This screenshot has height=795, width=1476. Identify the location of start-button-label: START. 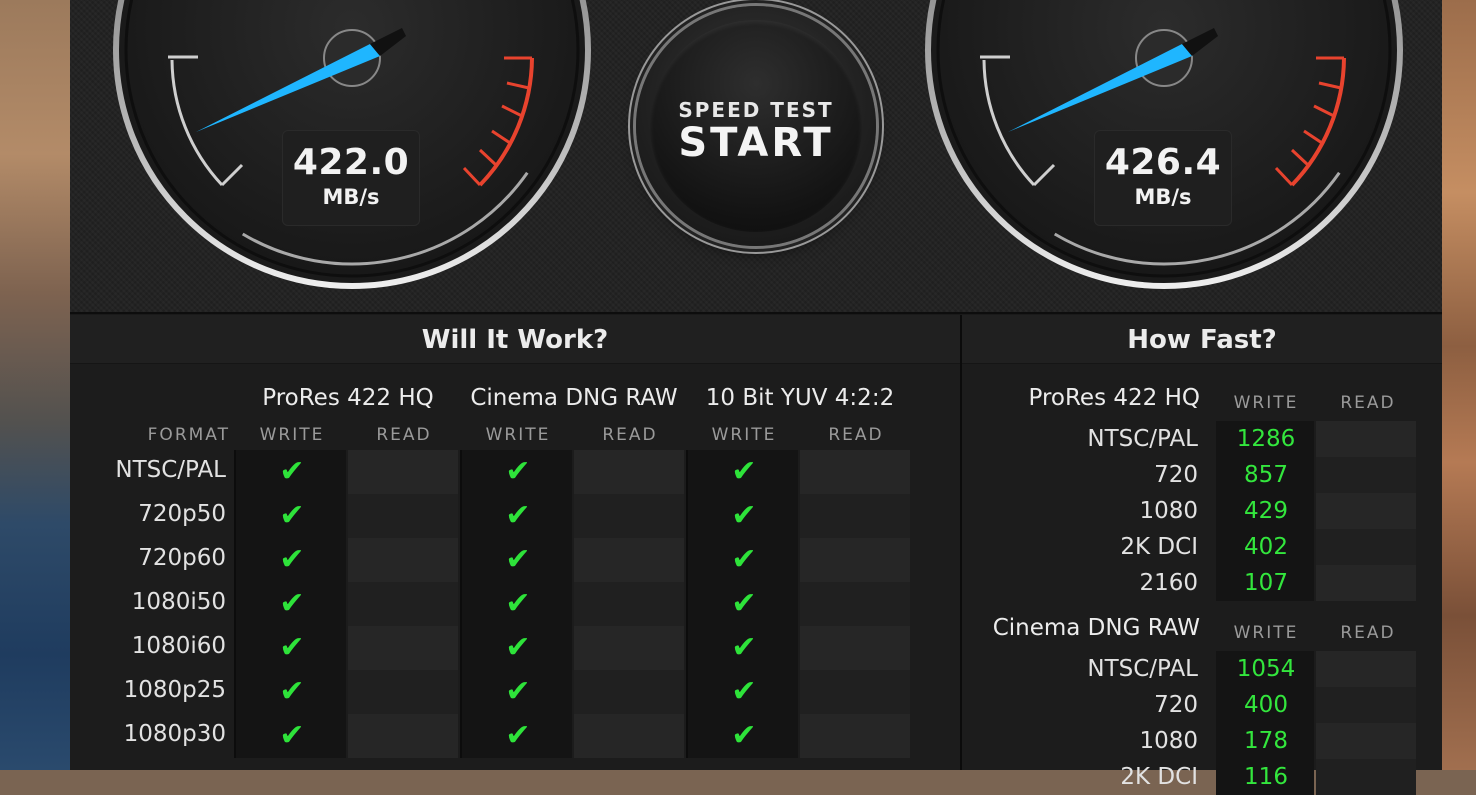
(756, 143).